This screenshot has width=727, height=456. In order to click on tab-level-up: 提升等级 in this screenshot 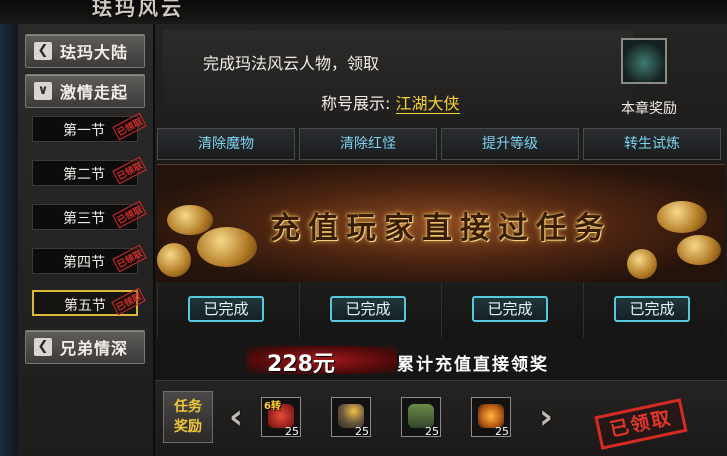, I will do `click(510, 144)`.